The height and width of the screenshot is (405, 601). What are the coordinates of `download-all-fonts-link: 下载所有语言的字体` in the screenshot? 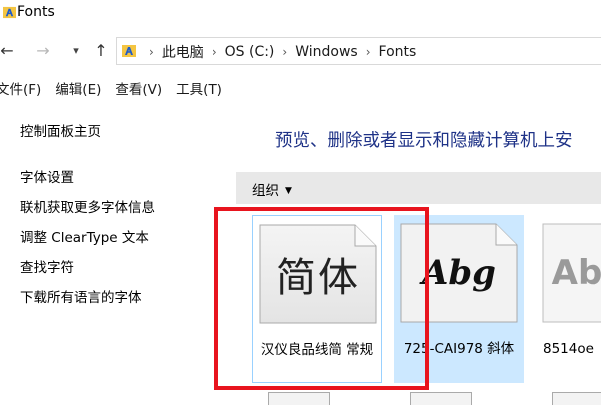 It's located at (81, 296).